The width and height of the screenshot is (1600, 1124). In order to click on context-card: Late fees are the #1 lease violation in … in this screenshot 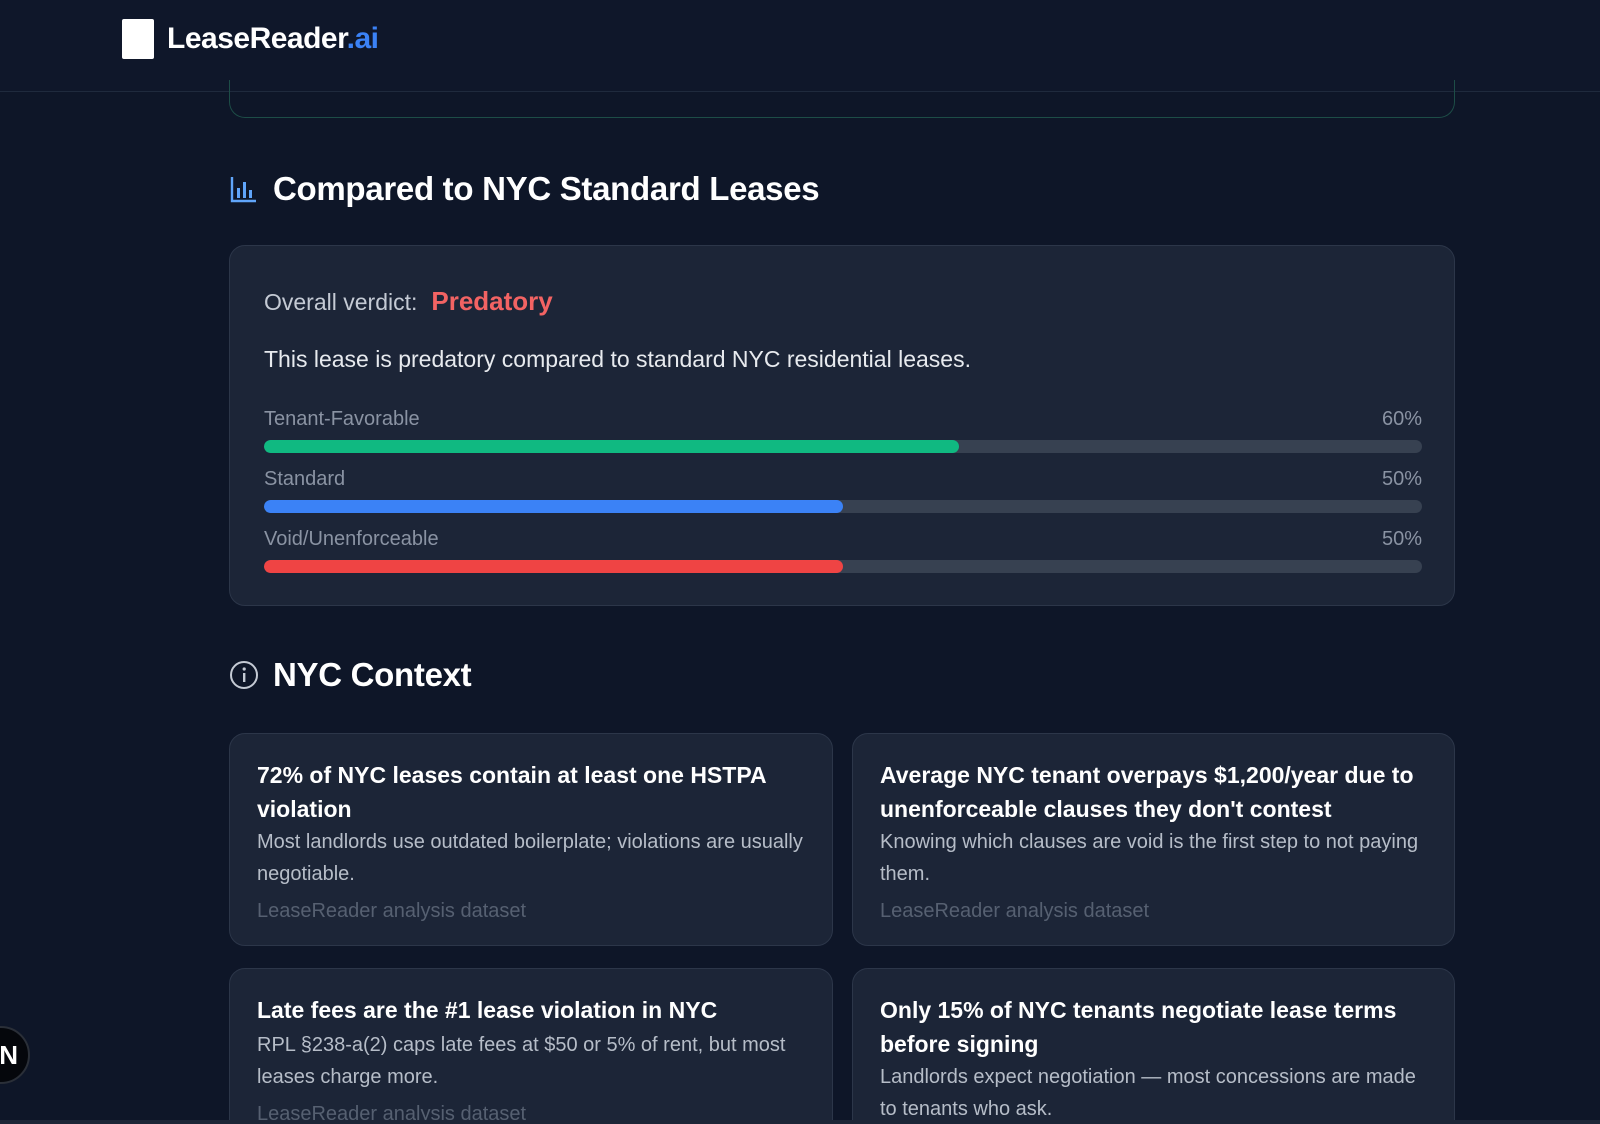, I will do `click(531, 1046)`.